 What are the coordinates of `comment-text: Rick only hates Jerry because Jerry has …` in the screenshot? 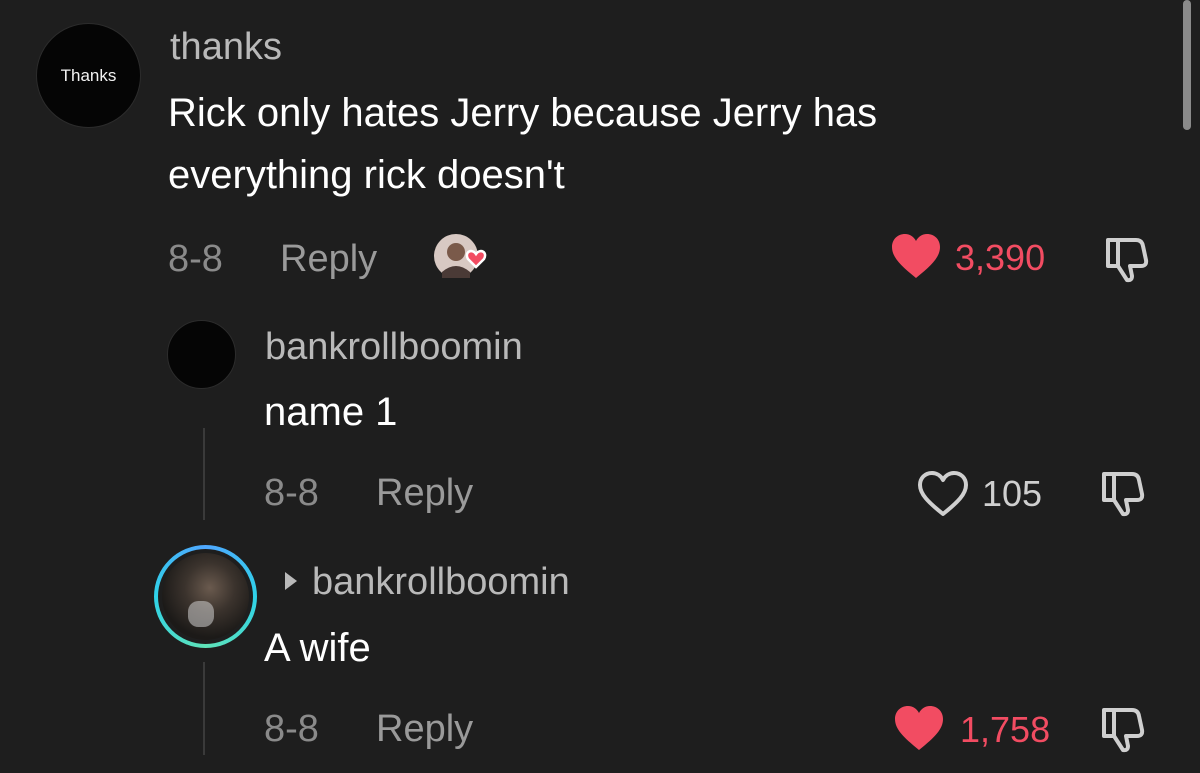 It's located at (523, 144).